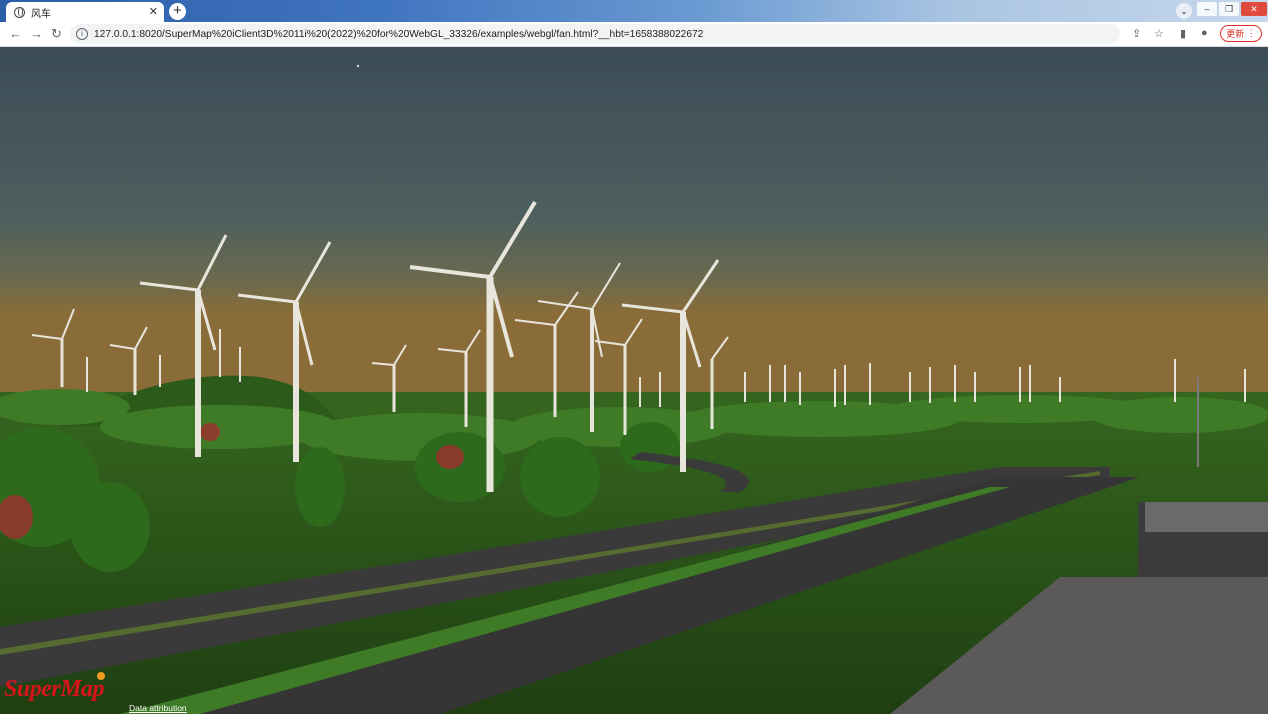 The height and width of the screenshot is (714, 1268). I want to click on globe-icon, so click(19, 12).